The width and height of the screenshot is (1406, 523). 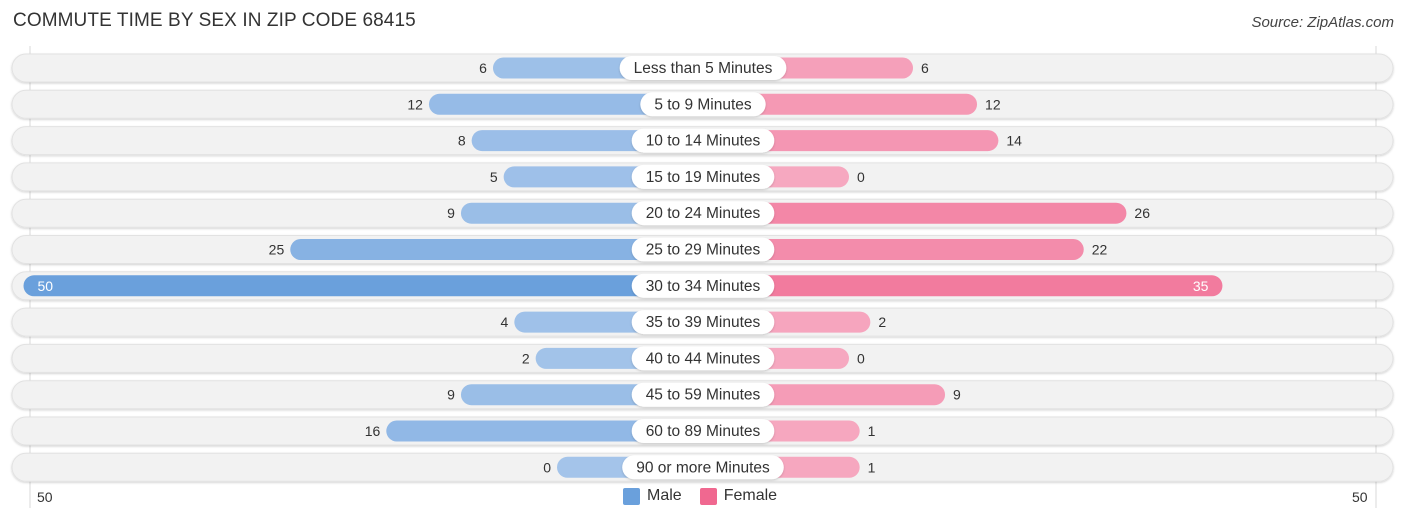 I want to click on category-label: 30 to 34 Minutes, so click(x=703, y=286).